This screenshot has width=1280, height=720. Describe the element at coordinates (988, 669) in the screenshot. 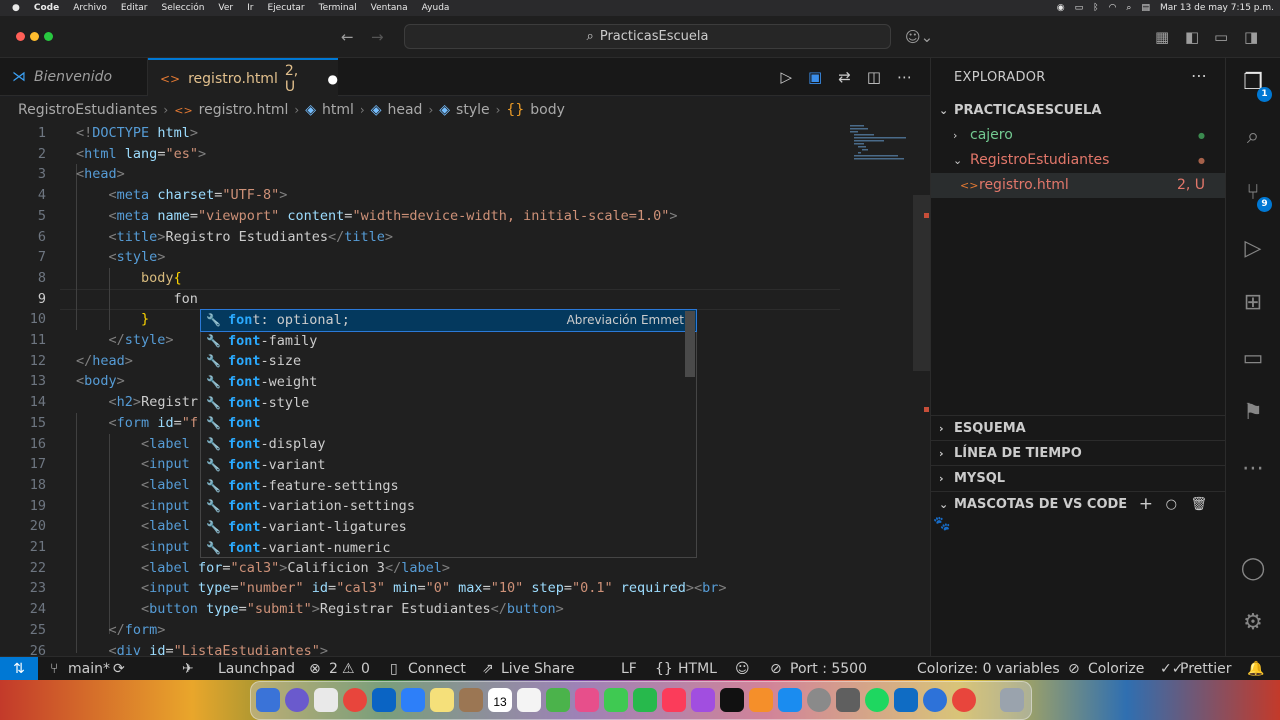

I see `colorize-variables: Colorize: 0 variables` at that location.